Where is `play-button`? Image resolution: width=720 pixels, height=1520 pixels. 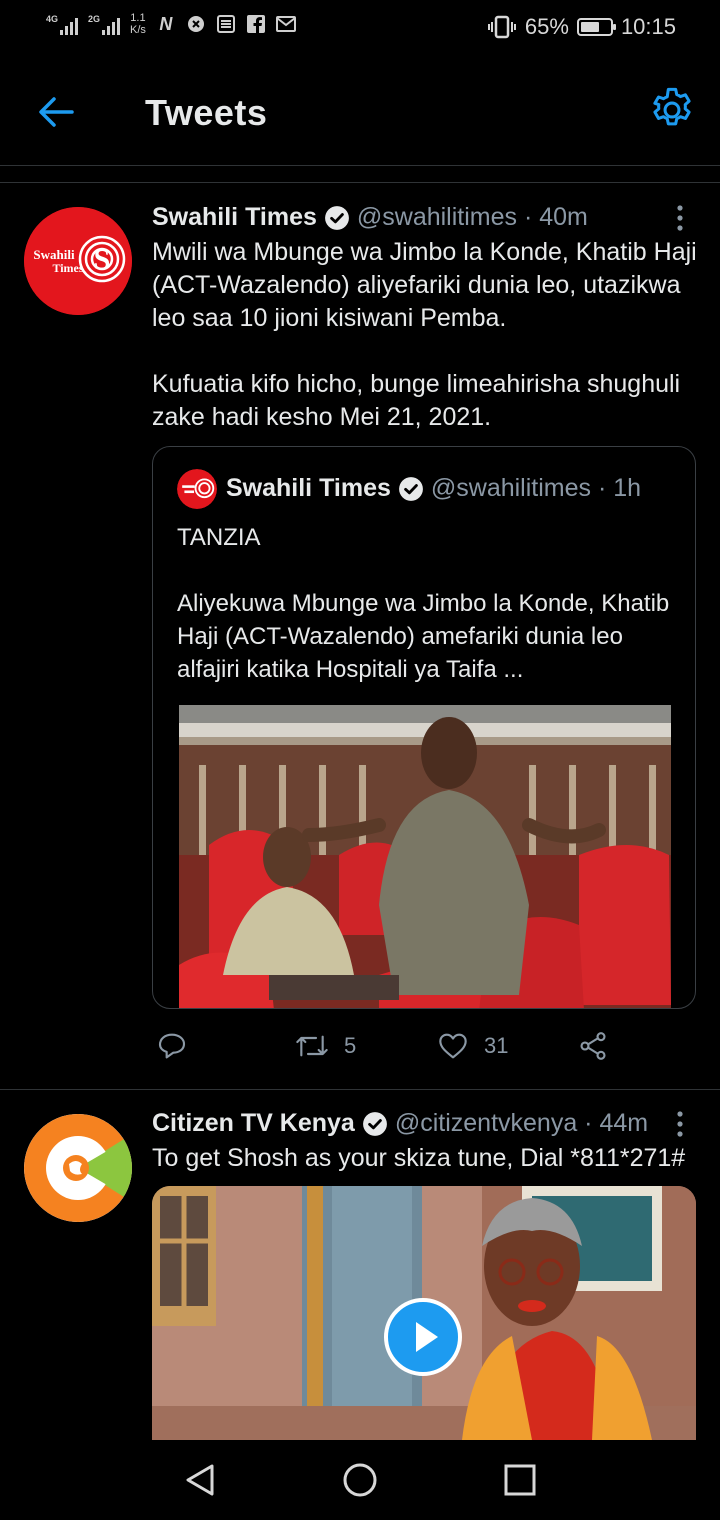 play-button is located at coordinates (423, 1337).